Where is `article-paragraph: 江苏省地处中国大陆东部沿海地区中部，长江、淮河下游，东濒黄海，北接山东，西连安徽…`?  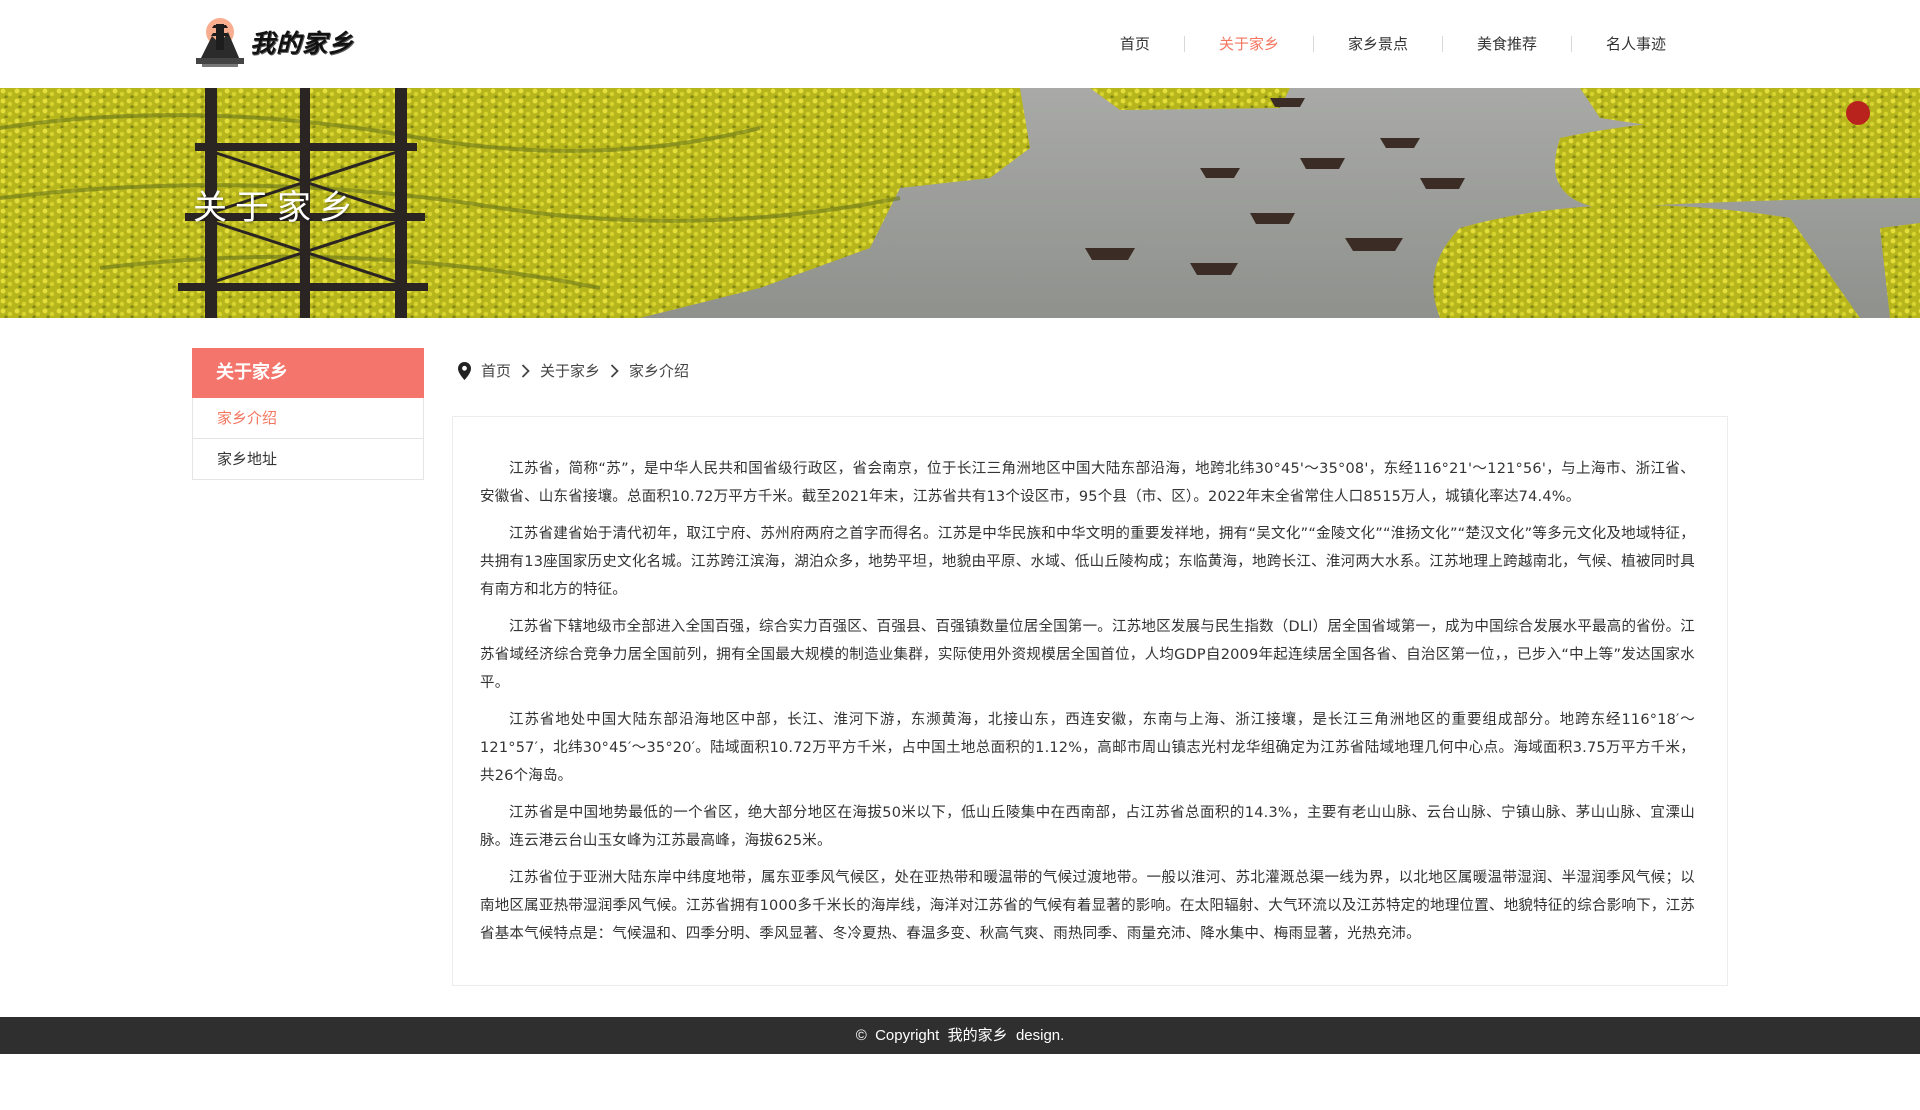 article-paragraph: 江苏省地处中国大陆东部沿海地区中部，长江、淮河下游，东濒黄海，北接山东，西连安徽… is located at coordinates (1087, 748).